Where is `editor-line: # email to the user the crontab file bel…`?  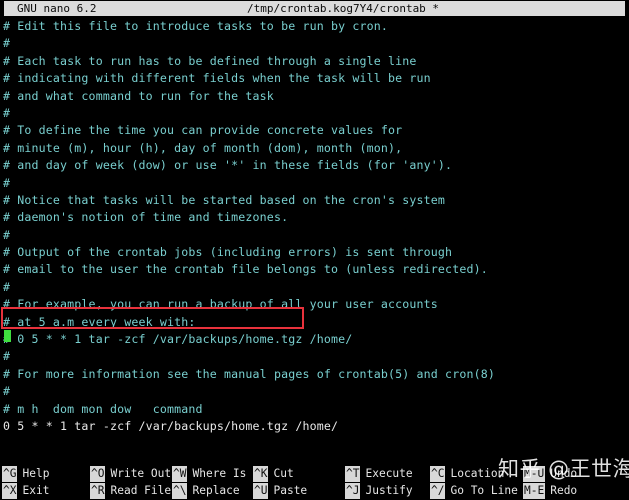 editor-line: # email to the user the crontab file bel… is located at coordinates (245, 269).